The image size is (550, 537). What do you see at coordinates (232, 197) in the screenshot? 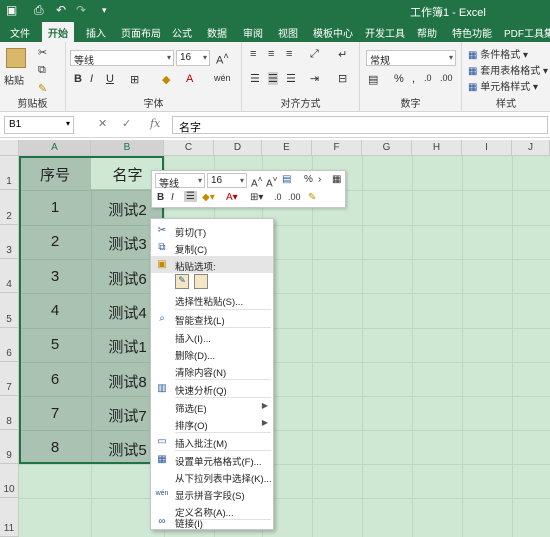
I see `mini-font-color-icon: A▾` at bounding box center [232, 197].